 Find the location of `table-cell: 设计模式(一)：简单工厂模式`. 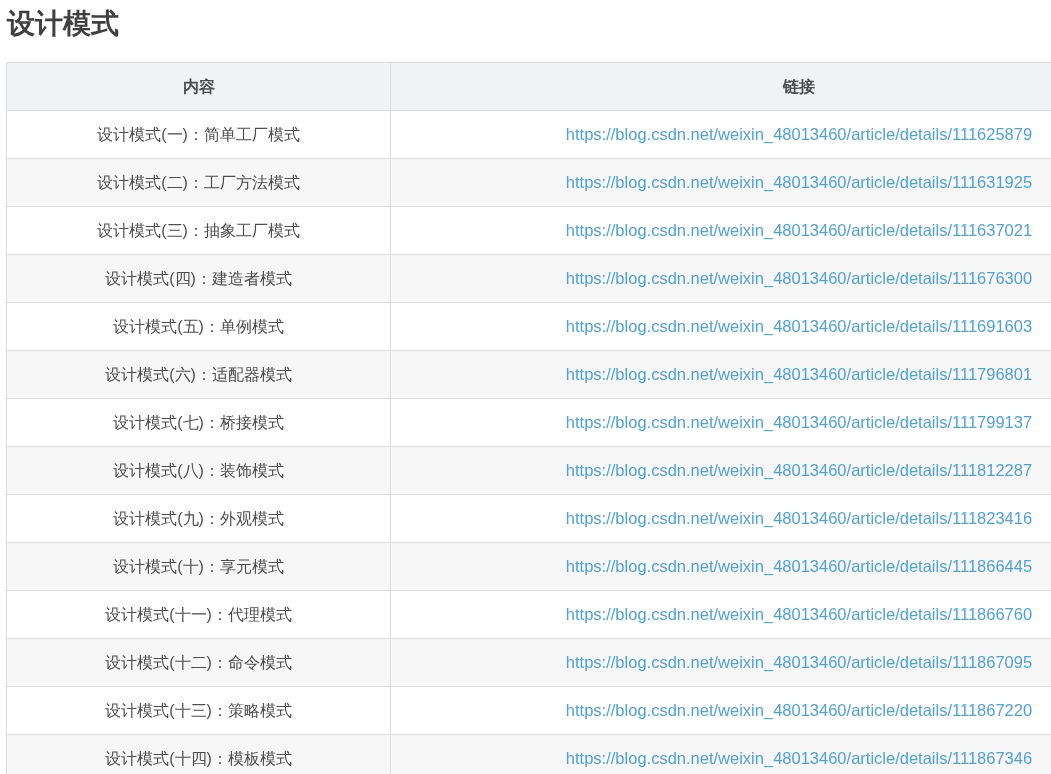

table-cell: 设计模式(一)：简单工厂模式 is located at coordinates (198, 134).